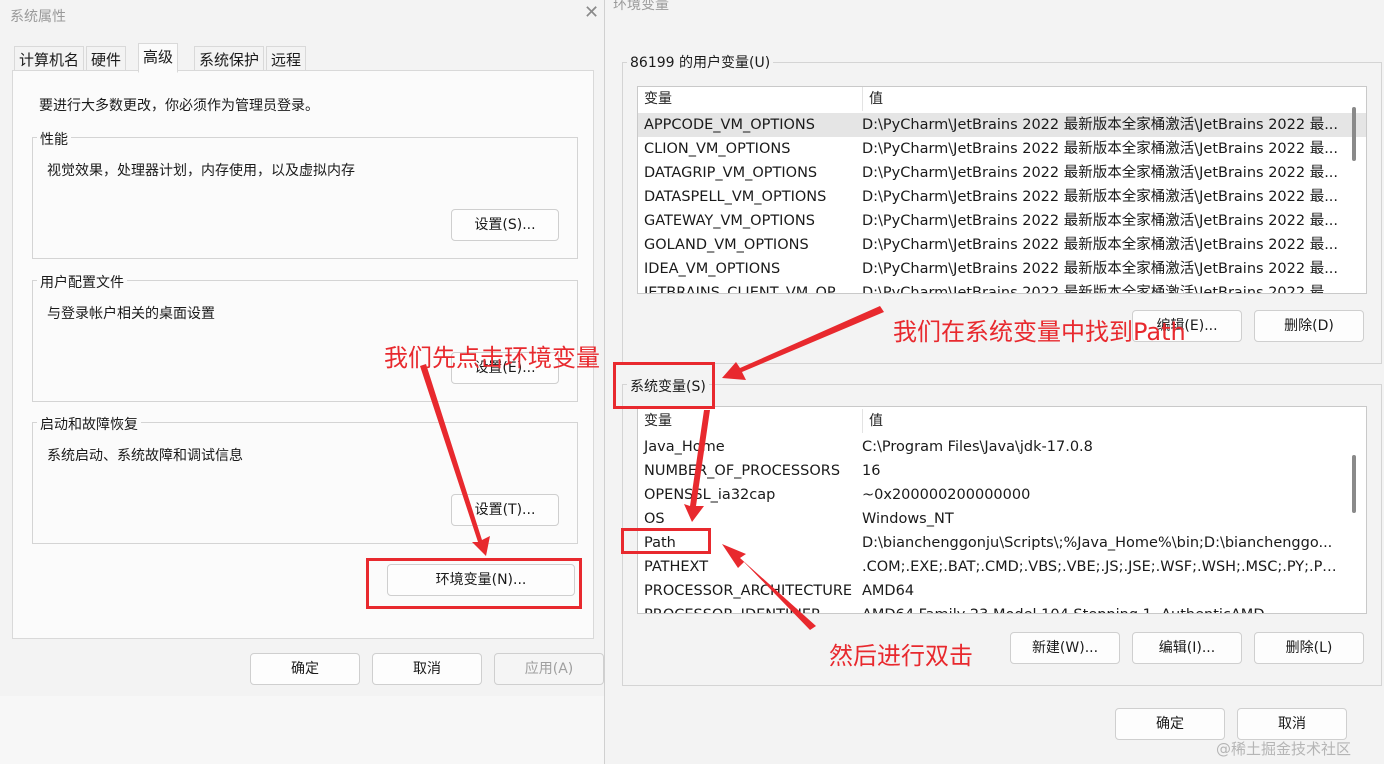 Image resolution: width=1384 pixels, height=764 pixels. Describe the element at coordinates (455, 460) in the screenshot. I see `arrow-to-env-button` at that location.